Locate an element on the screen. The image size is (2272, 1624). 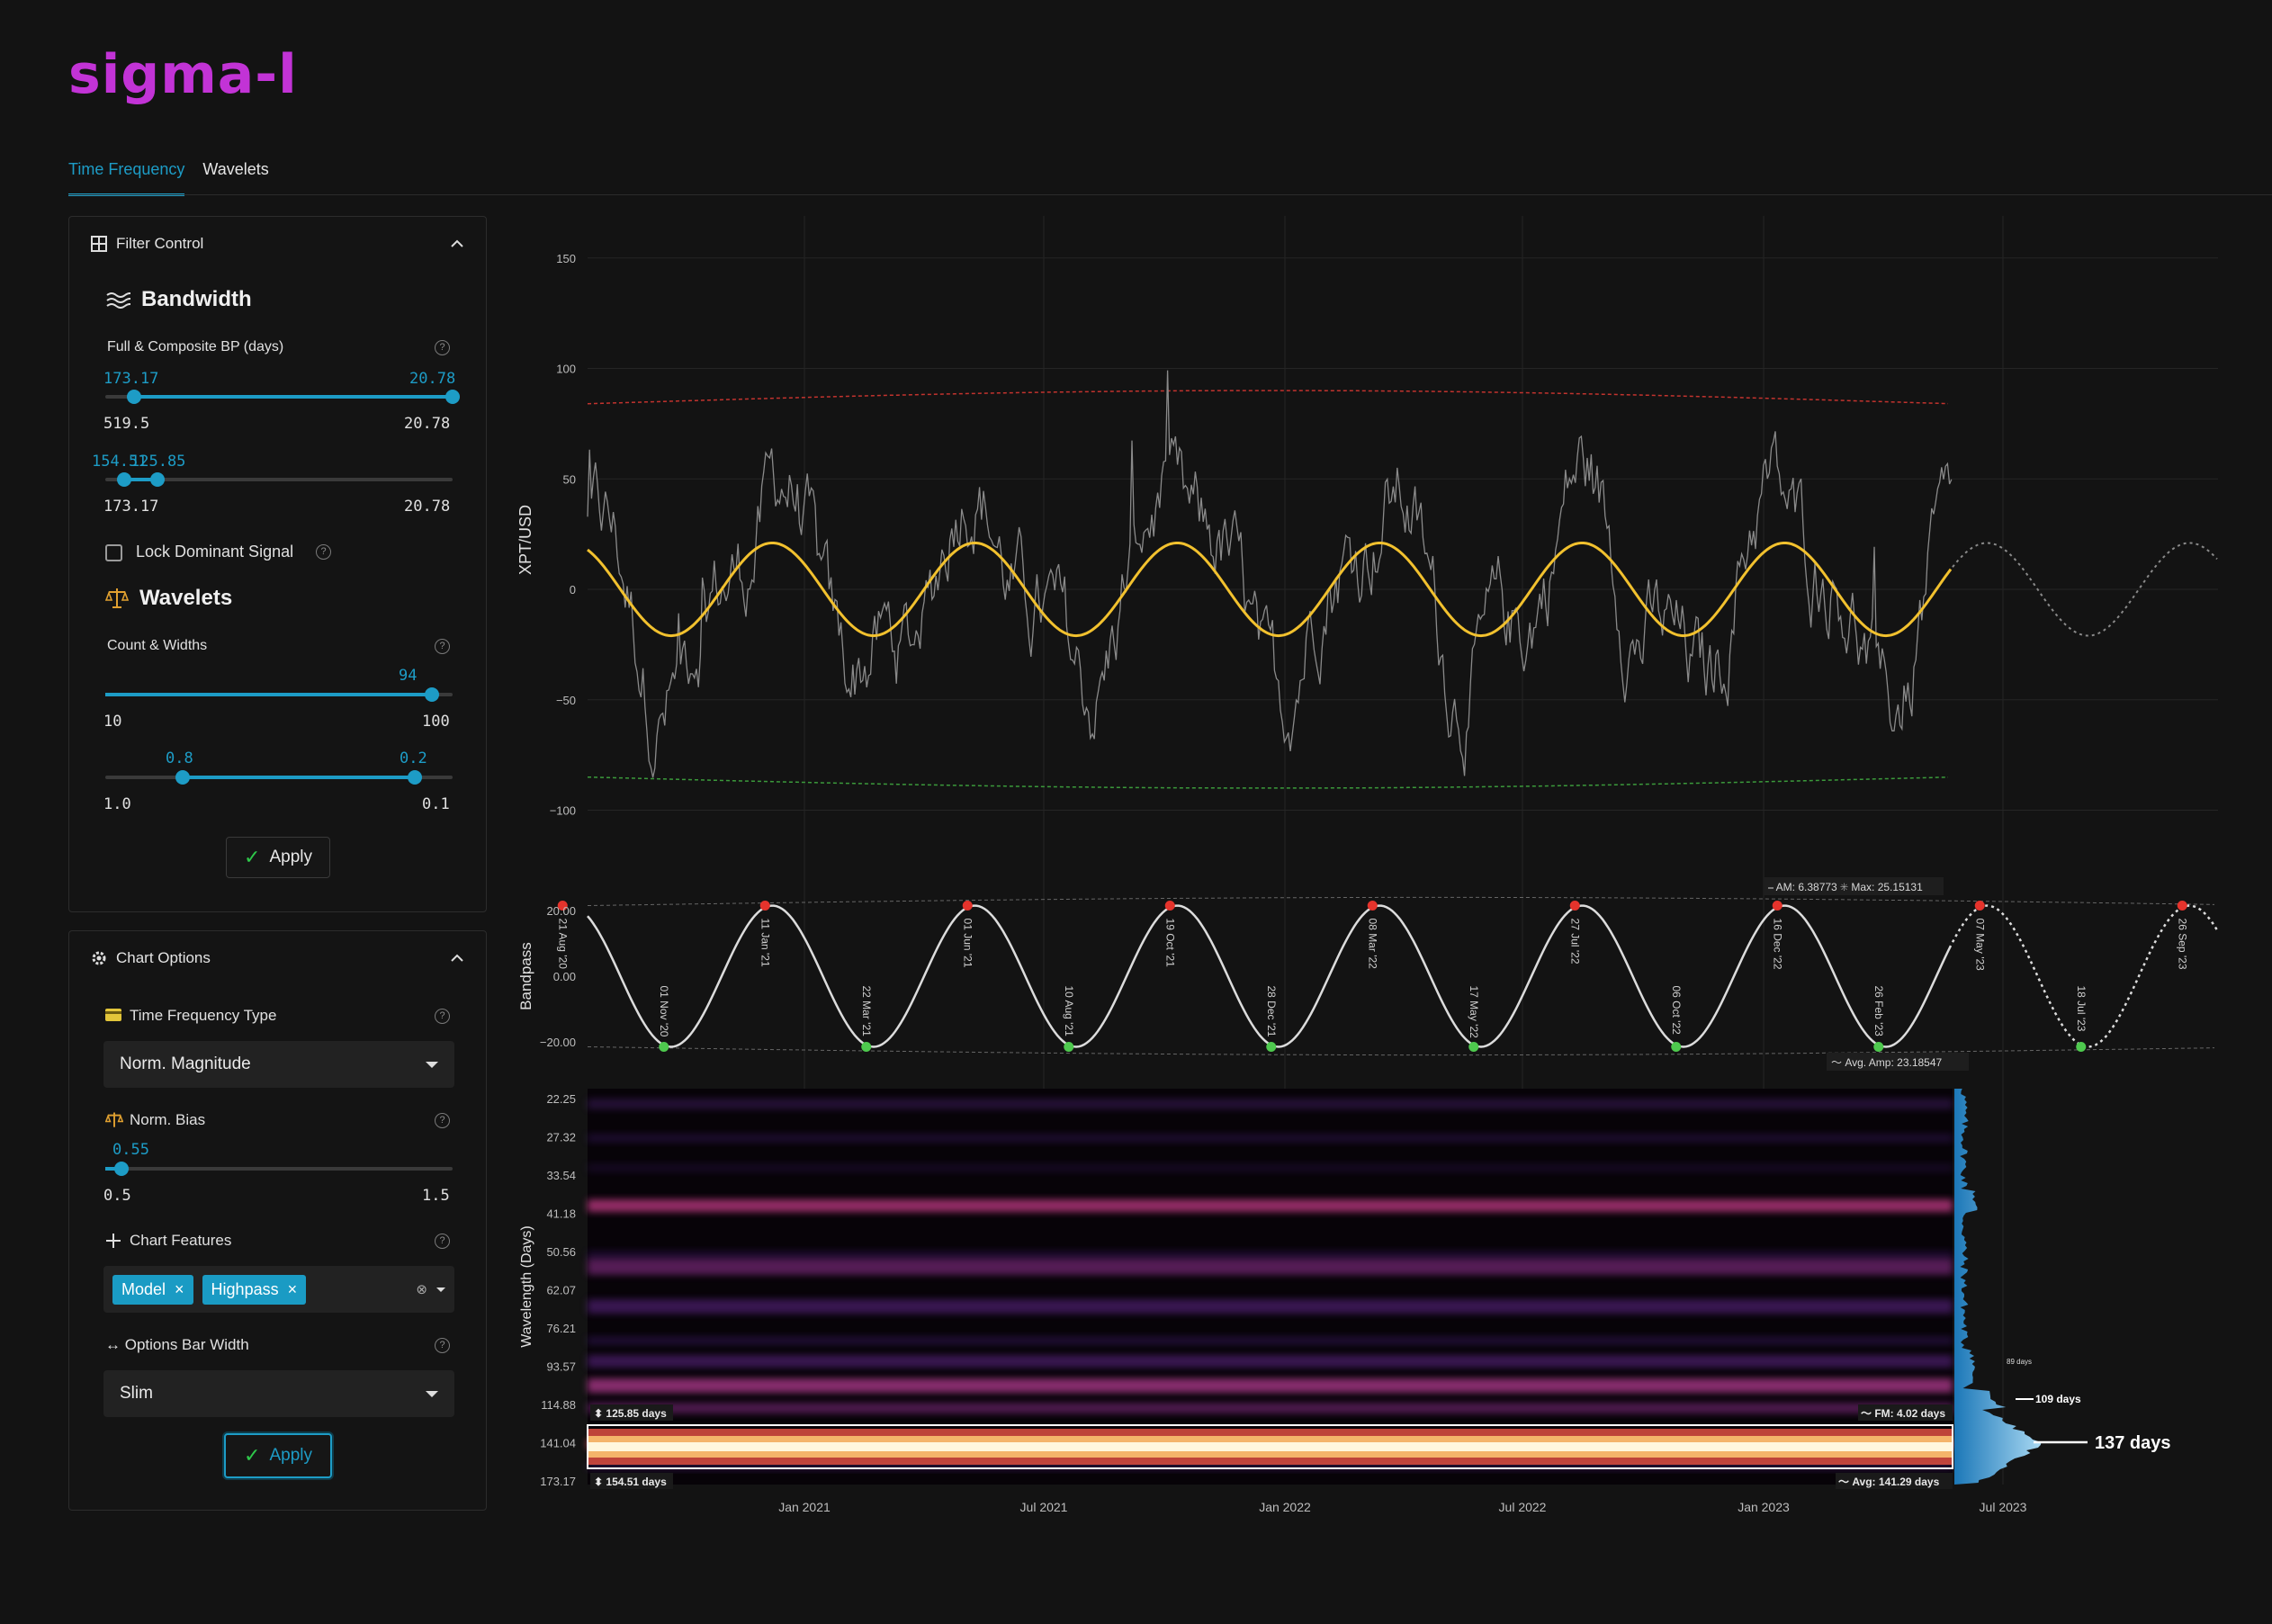
chart-options-header: Chart Options is located at coordinates (278, 958).